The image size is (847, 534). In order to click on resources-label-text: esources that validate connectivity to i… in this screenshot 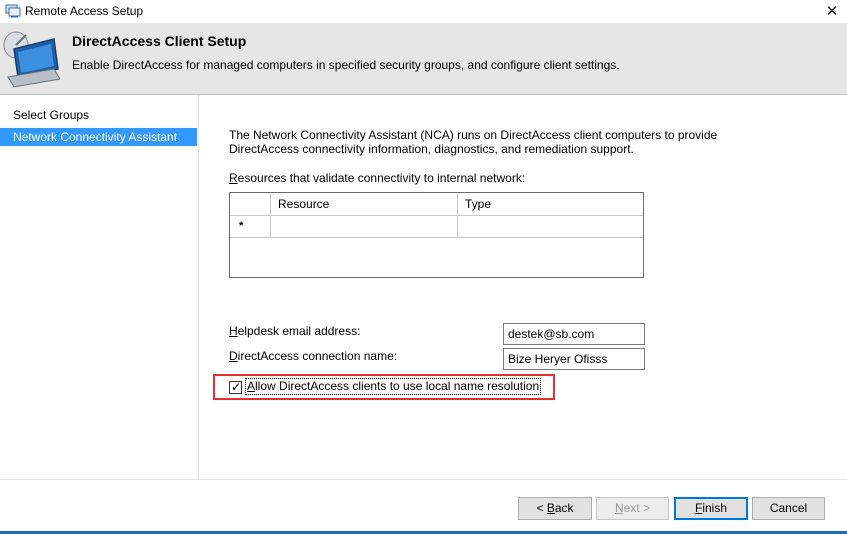, I will do `click(381, 178)`.